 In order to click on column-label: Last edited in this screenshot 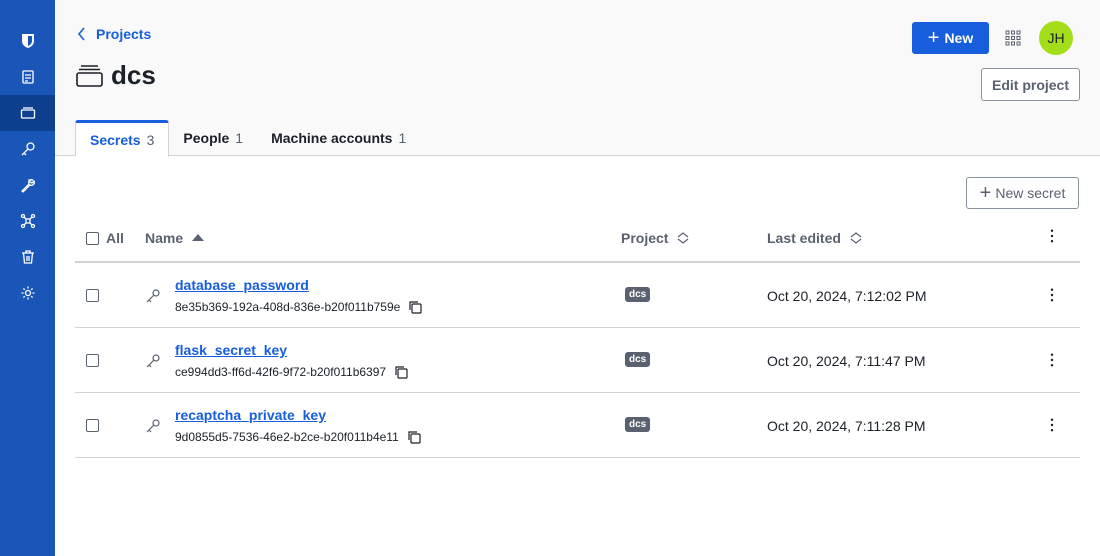, I will do `click(804, 238)`.